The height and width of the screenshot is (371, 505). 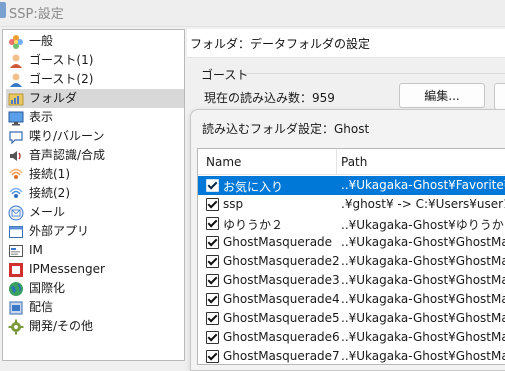 What do you see at coordinates (423, 204) in the screenshot?
I see `row-path: .¥ghost¥ -> C:¥Users¥user1¥Uka` at bounding box center [423, 204].